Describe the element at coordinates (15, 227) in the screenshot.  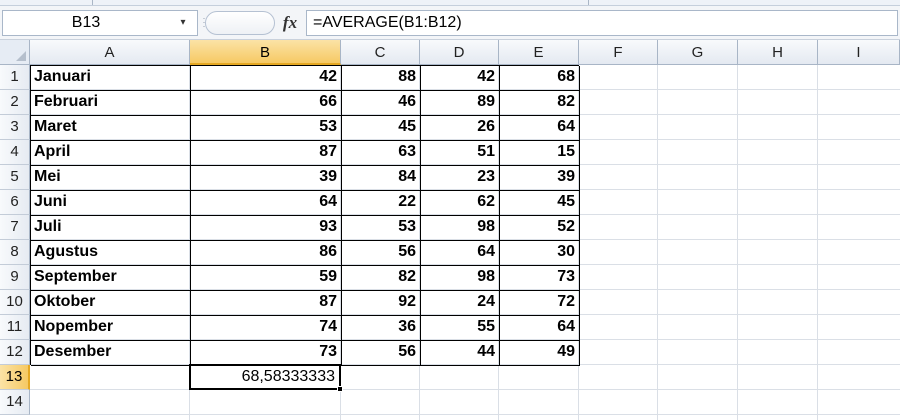
I see `row-header-7: 7` at that location.